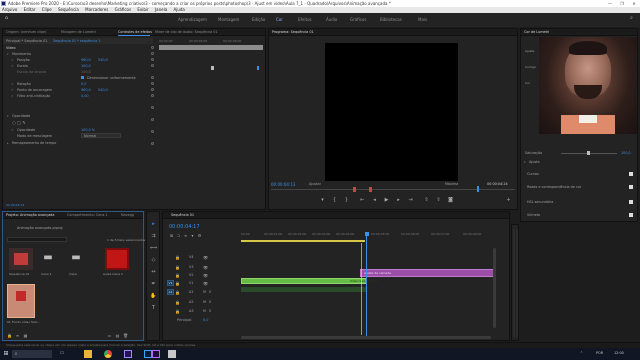 The width and height of the screenshot is (640, 360). Describe the element at coordinates (283, 184) in the screenshot. I see `program-timecode-current: 00:00:04:13` at that location.